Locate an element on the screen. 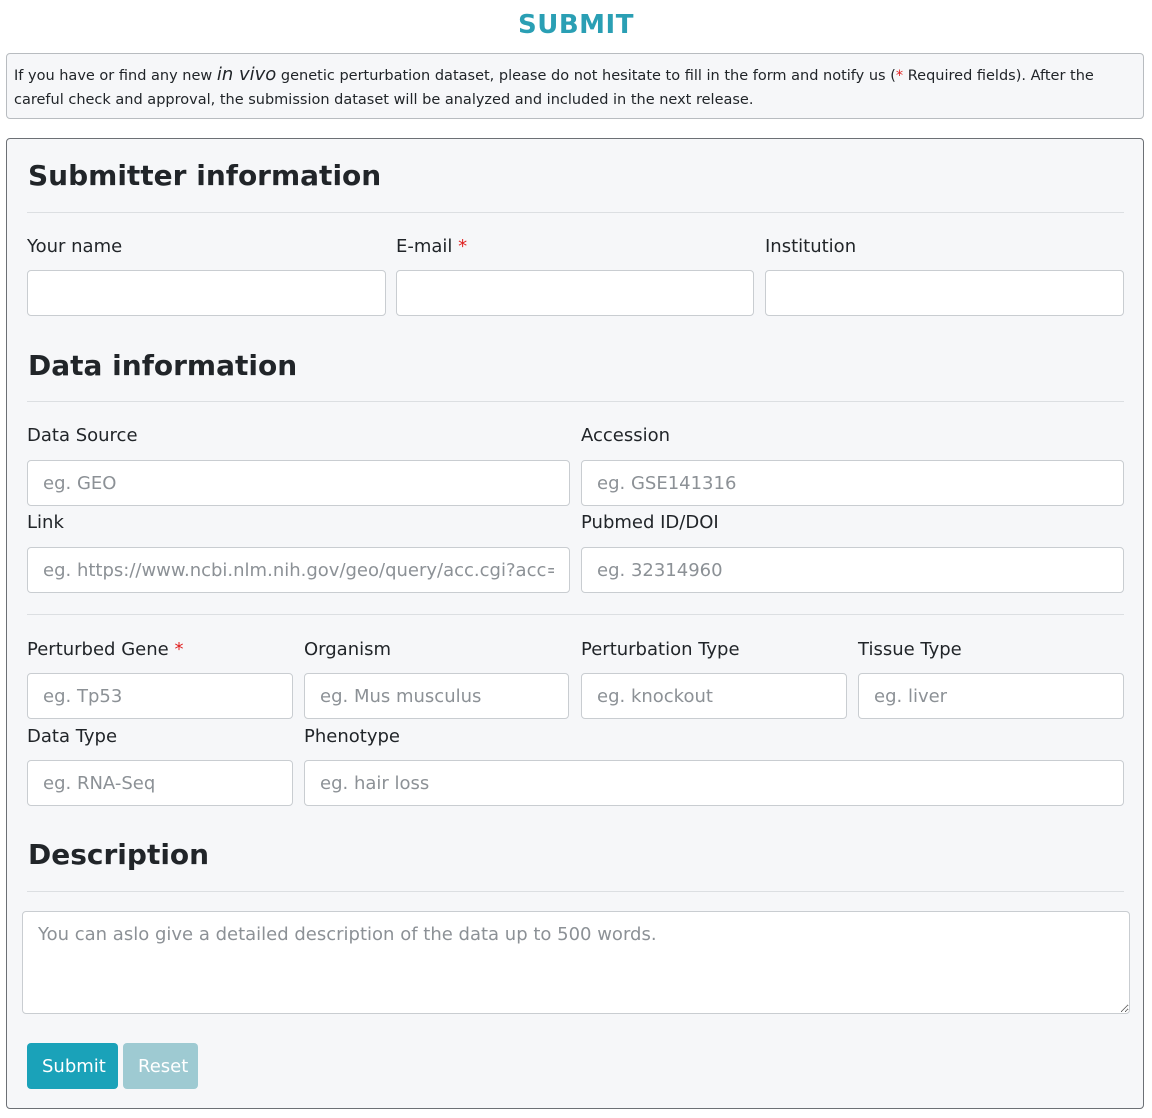  submit-button: Submit is located at coordinates (72, 1066).